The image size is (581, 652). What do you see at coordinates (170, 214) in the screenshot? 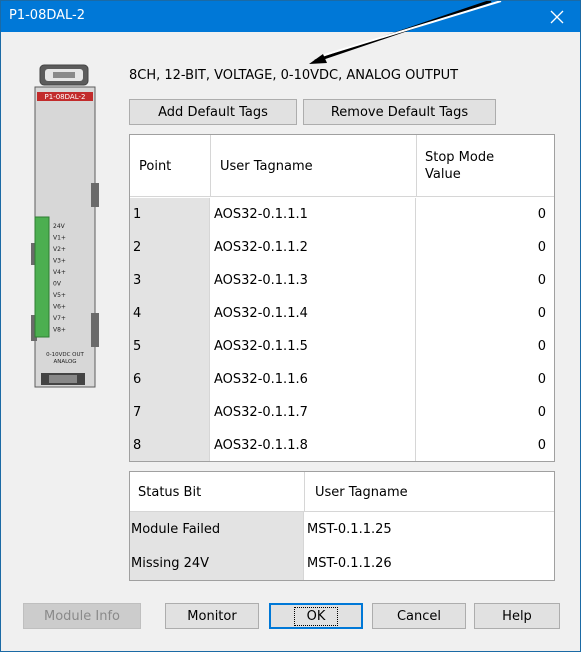
I see `point-cell: 1` at bounding box center [170, 214].